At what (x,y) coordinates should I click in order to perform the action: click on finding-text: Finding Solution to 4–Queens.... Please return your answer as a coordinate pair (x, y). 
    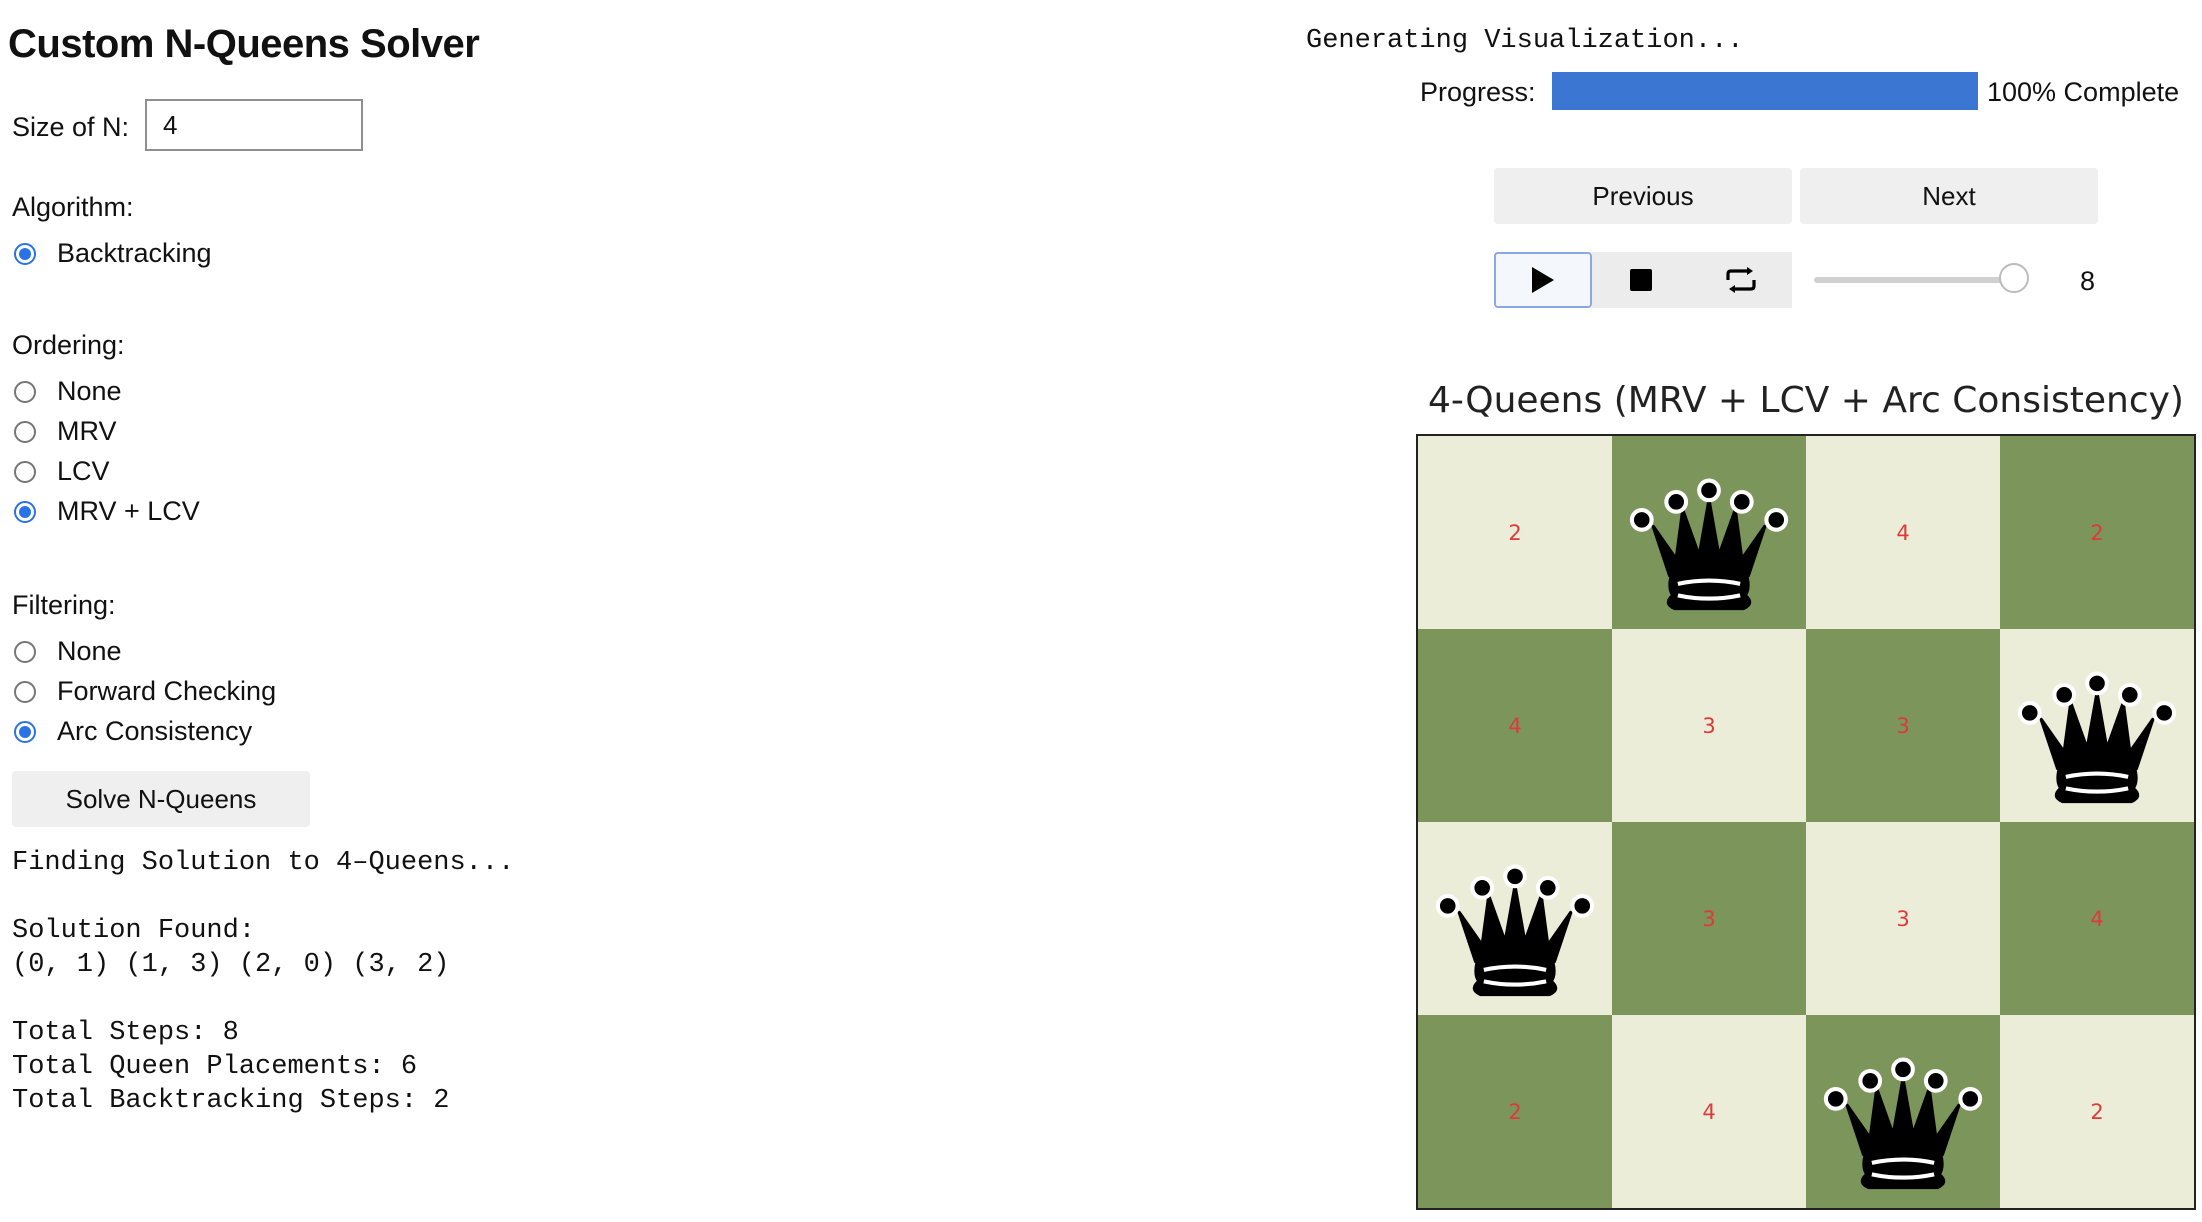
    Looking at the image, I should click on (263, 863).